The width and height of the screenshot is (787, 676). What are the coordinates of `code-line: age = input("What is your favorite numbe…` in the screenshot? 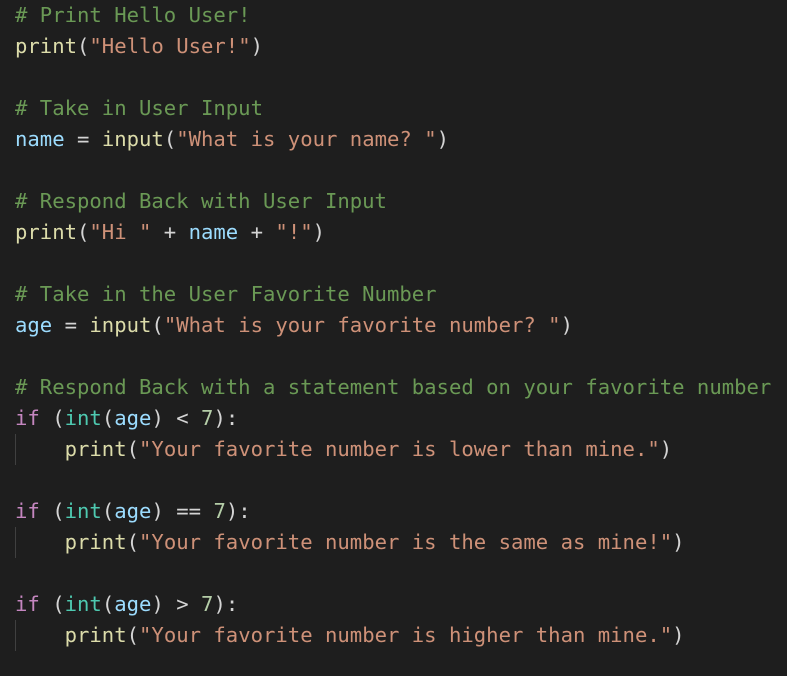 It's located at (294, 325).